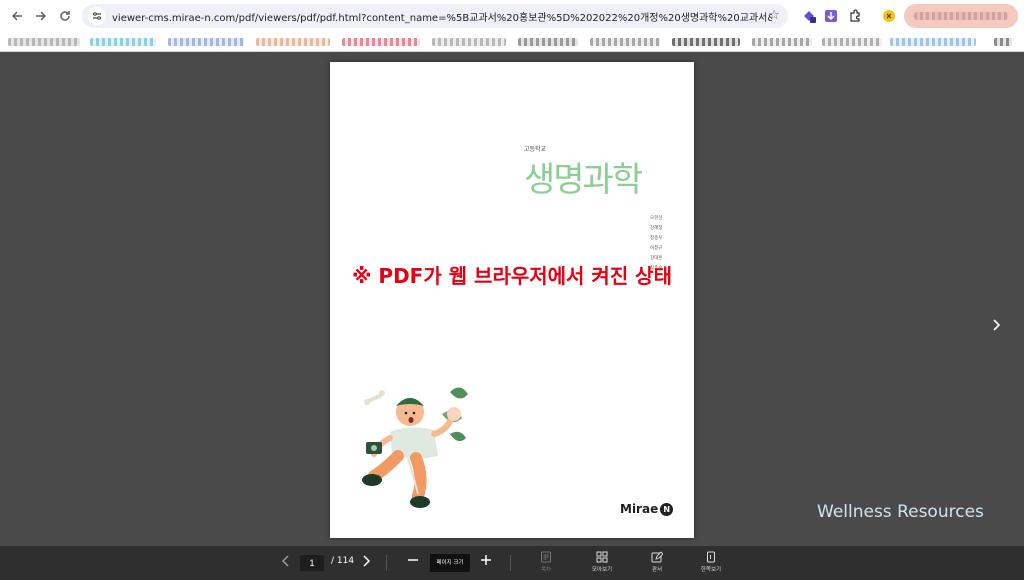 The height and width of the screenshot is (580, 1024). Describe the element at coordinates (656, 238) in the screenshot. I see `author-name: 정종우` at that location.